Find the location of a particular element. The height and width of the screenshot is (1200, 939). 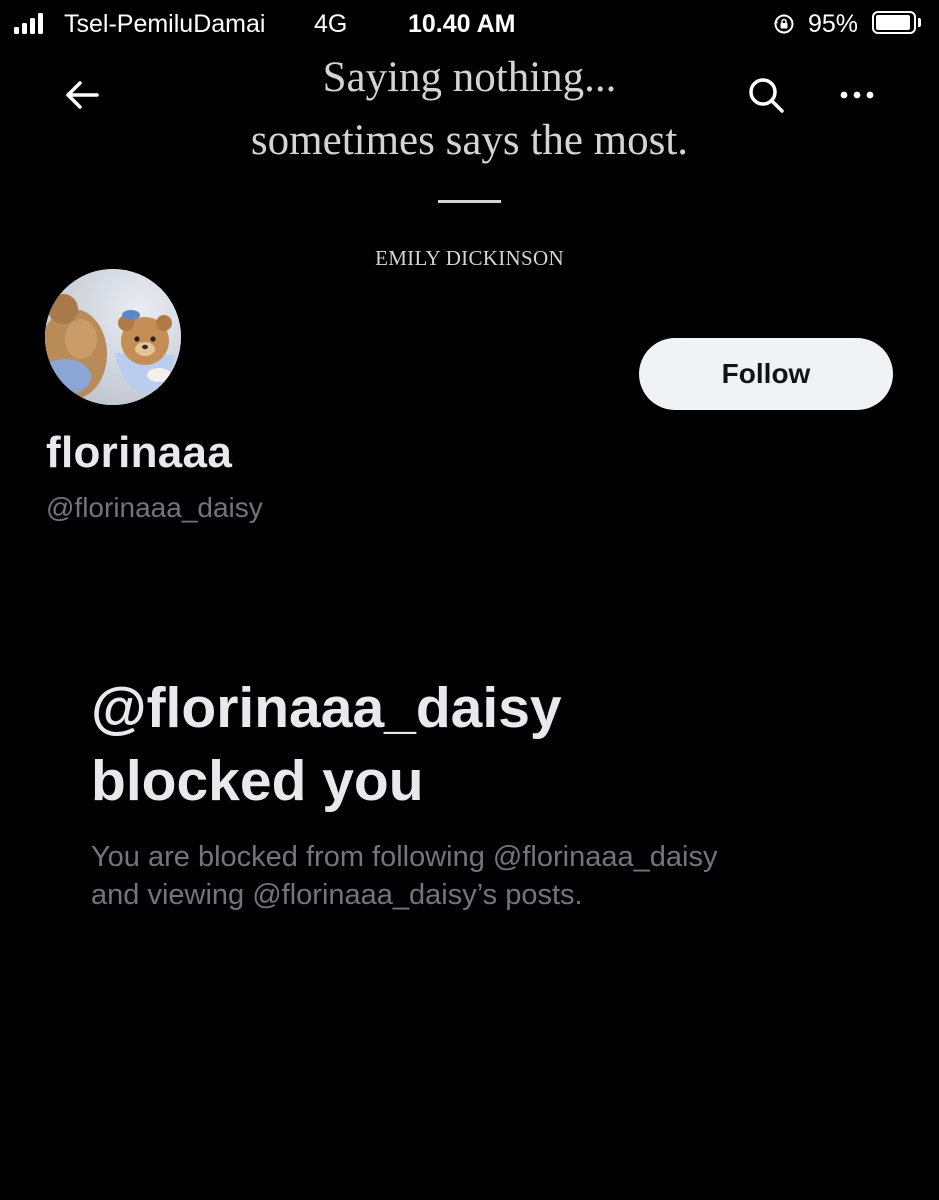

profile-display-name: florinaaa is located at coordinates (139, 452).